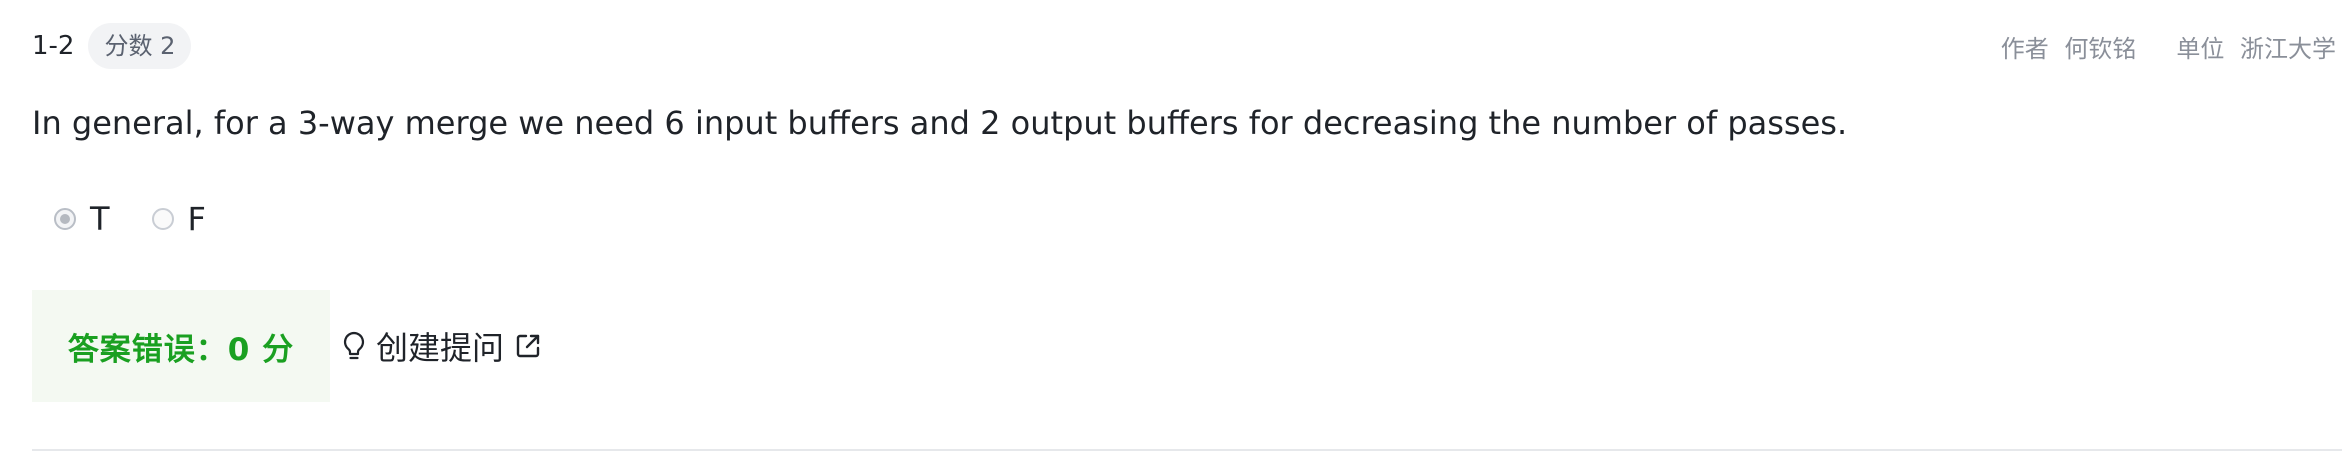 The height and width of the screenshot is (456, 2342). I want to click on unit-info: 单位 浙江大学, so click(2256, 46).